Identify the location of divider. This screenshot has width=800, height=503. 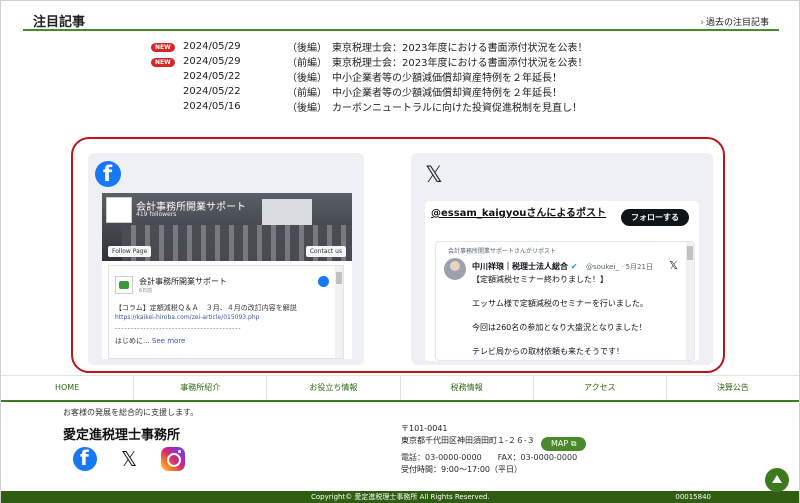
(400, 401).